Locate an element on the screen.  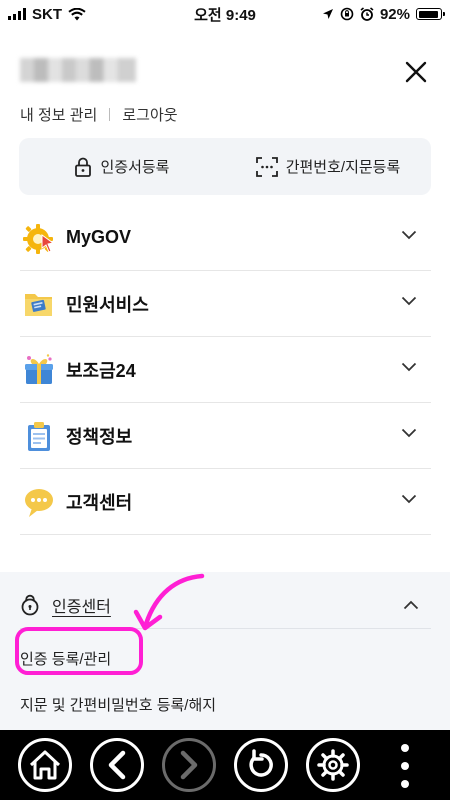
cert-action-bar: 인증서등록 간편번호/지문등록 is located at coordinates (225, 166).